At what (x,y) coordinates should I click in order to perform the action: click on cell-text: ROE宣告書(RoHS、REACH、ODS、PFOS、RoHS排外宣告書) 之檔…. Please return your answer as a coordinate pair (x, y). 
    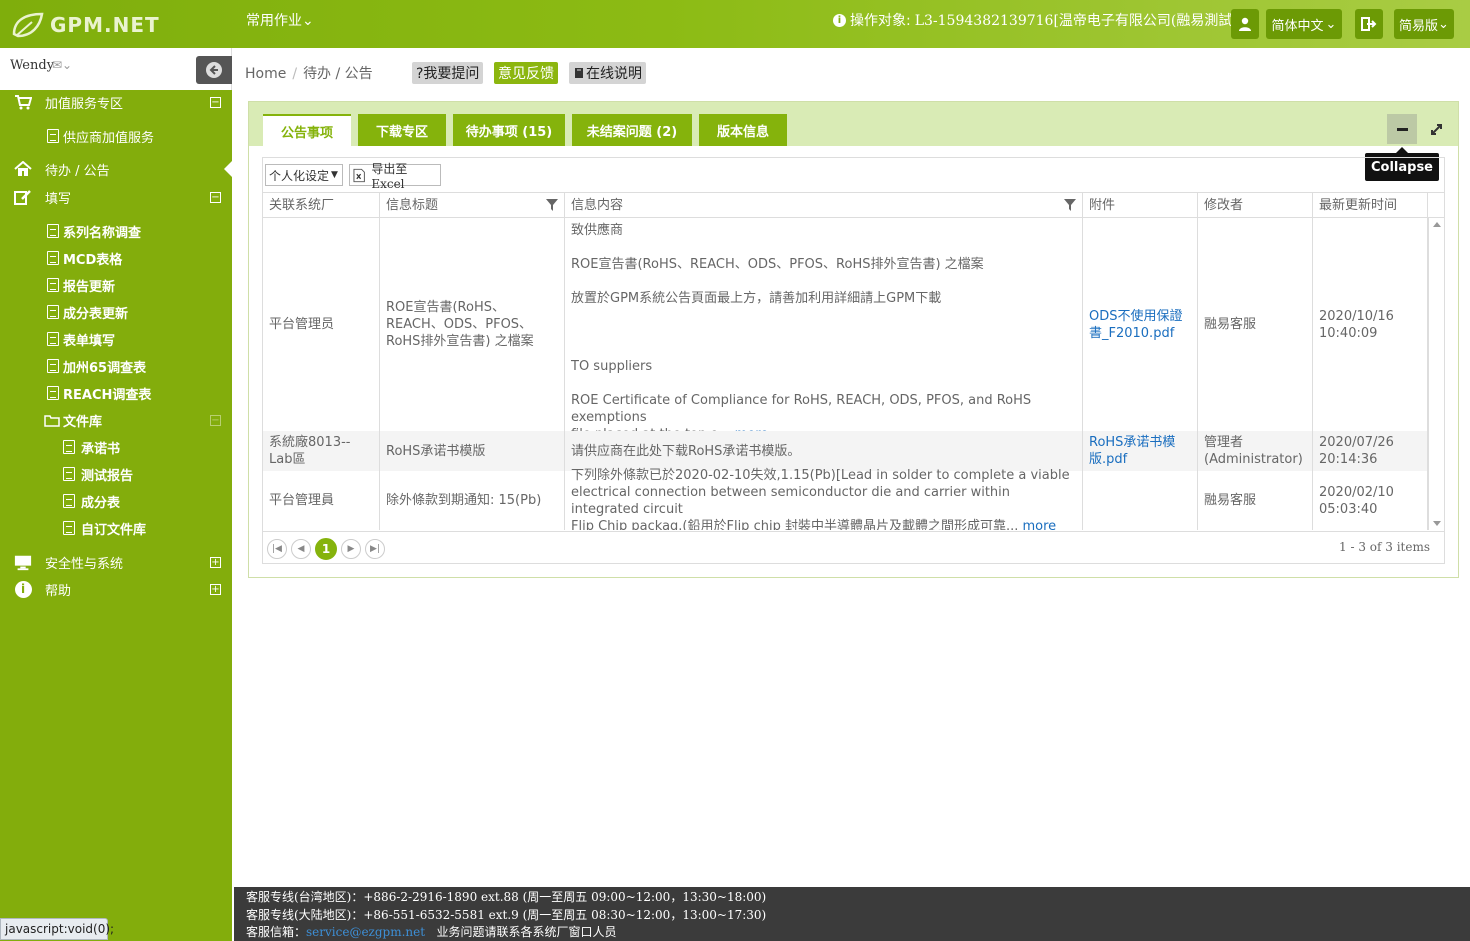
    Looking at the image, I should click on (460, 324).